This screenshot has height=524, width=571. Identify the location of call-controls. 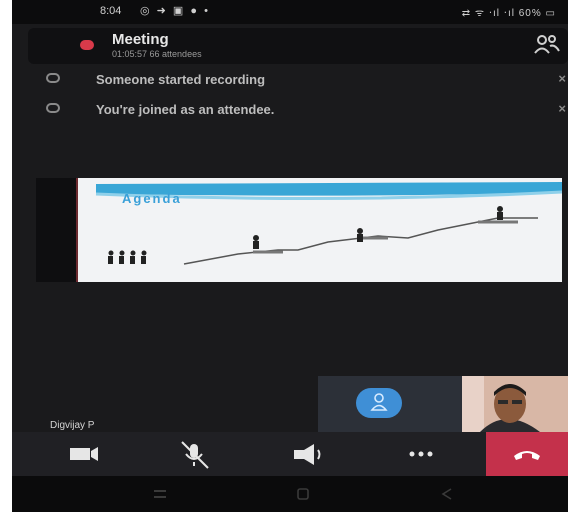
(290, 454).